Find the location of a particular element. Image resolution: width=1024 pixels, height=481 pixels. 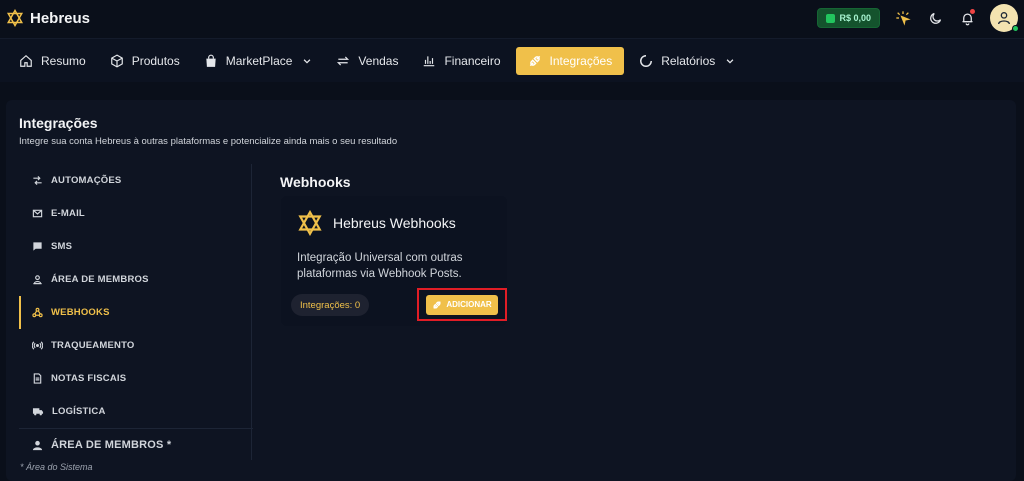

notification-dot is located at coordinates (972, 11).